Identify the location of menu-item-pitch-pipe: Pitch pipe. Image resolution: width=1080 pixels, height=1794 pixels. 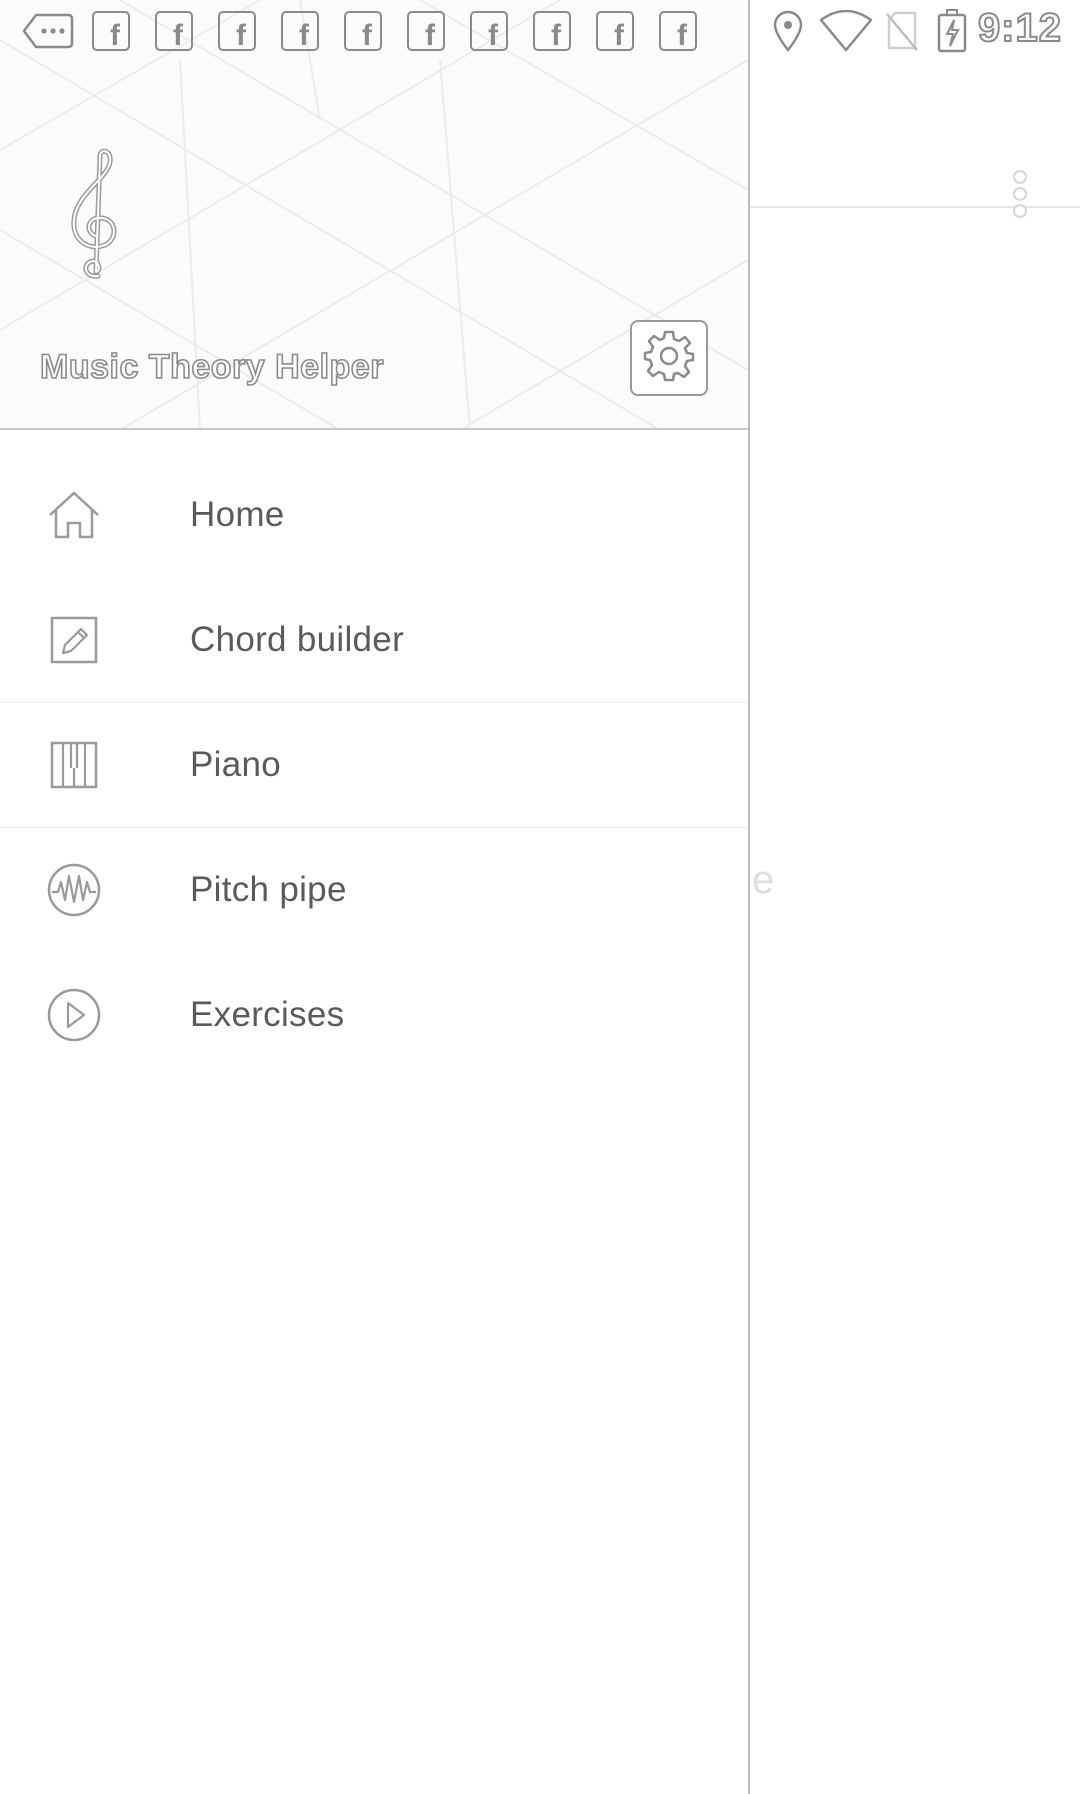
(374, 889).